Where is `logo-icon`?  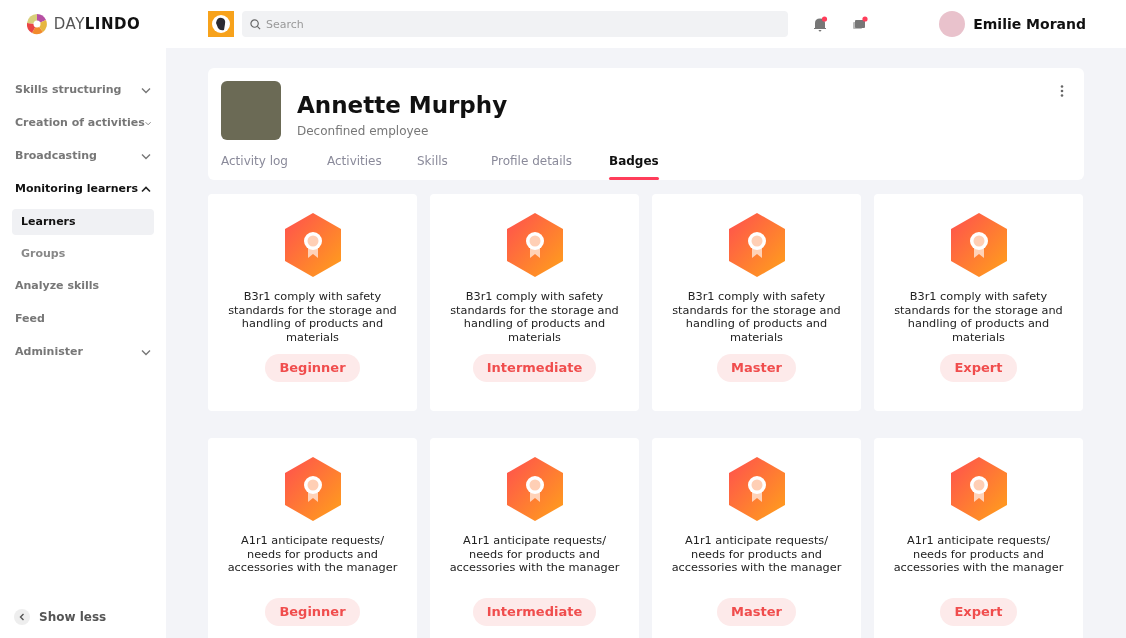
logo-icon is located at coordinates (36, 24).